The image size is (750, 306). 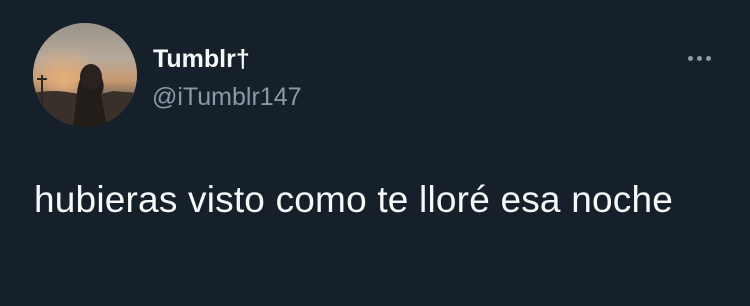 What do you see at coordinates (354, 199) in the screenshot?
I see `tweet-text: hubieras visto como te lloré esa noche` at bounding box center [354, 199].